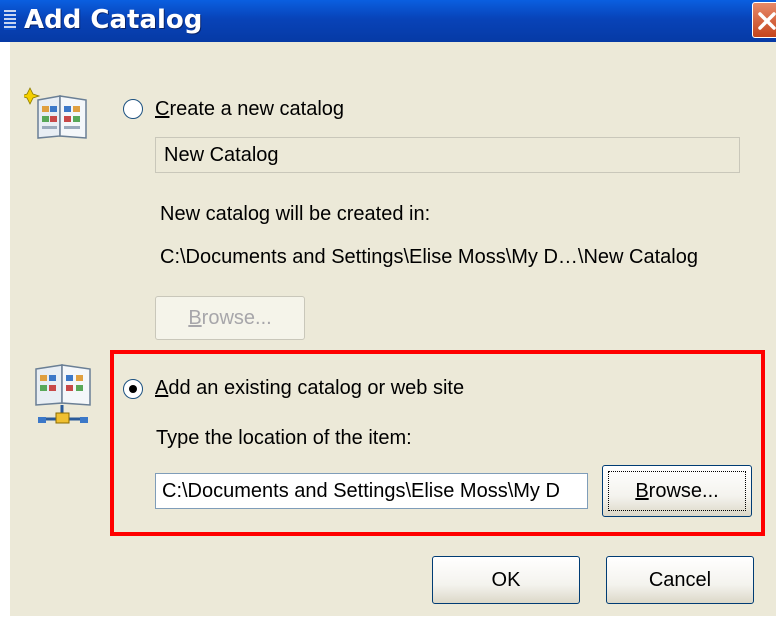 The width and height of the screenshot is (776, 628). Describe the element at coordinates (767, 21) in the screenshot. I see `close-icon` at that location.